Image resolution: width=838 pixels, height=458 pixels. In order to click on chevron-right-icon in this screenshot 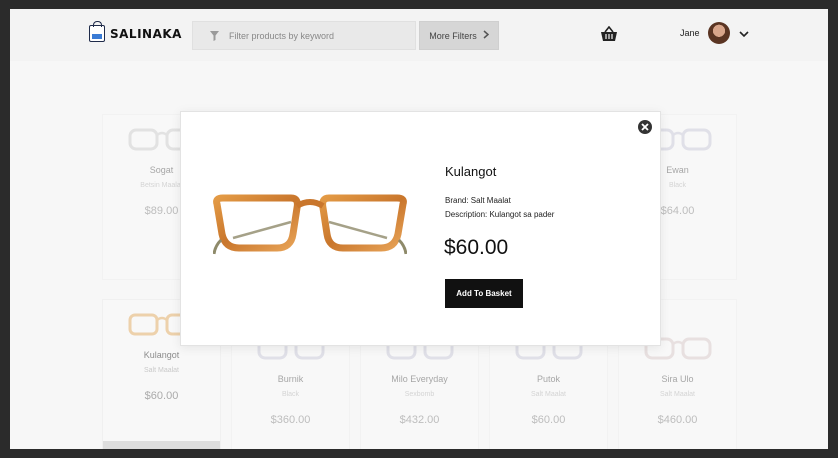, I will do `click(486, 35)`.